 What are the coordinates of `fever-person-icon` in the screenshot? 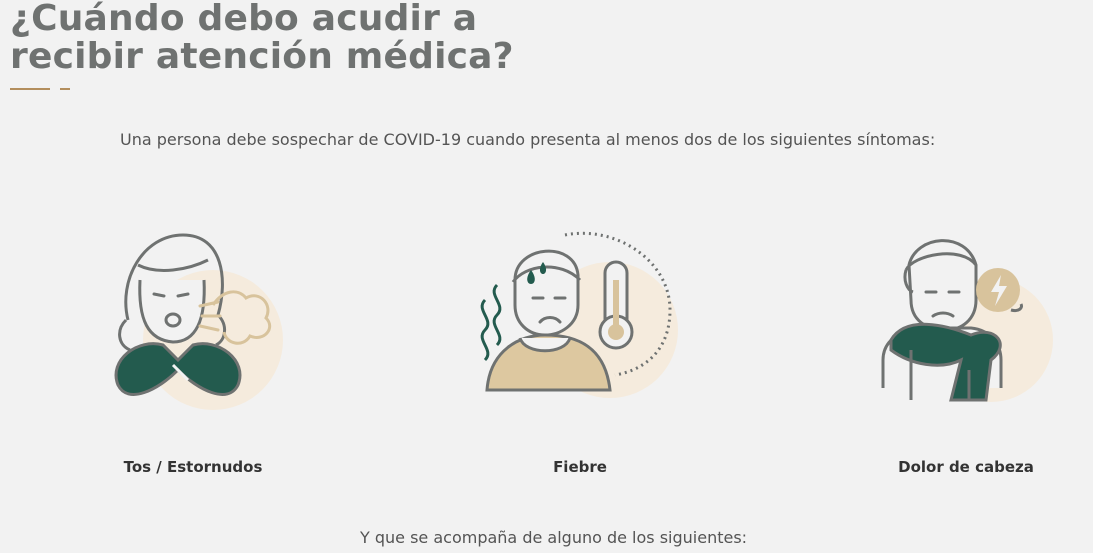 It's located at (579, 314).